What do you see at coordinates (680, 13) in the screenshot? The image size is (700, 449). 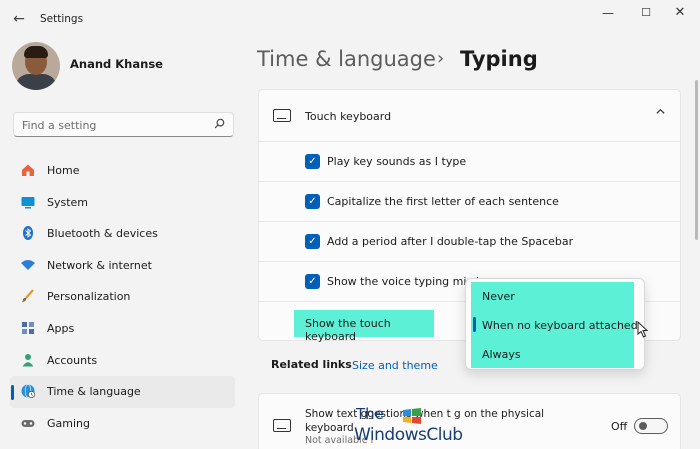 I see `close-button: ✕` at bounding box center [680, 13].